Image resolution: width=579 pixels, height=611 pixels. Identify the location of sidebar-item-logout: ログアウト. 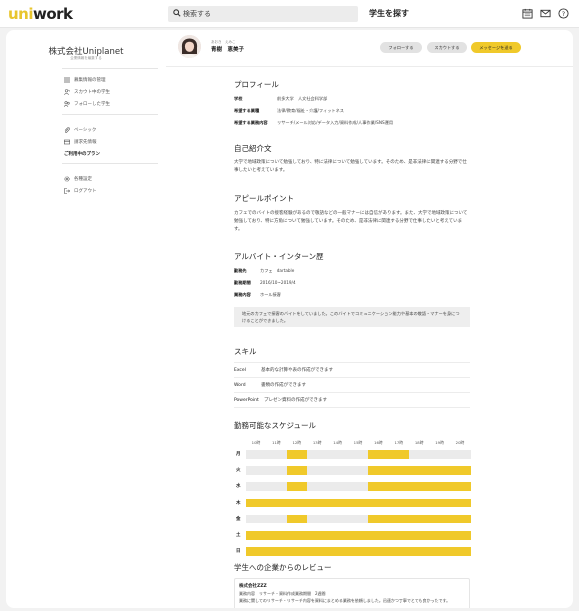
(80, 191).